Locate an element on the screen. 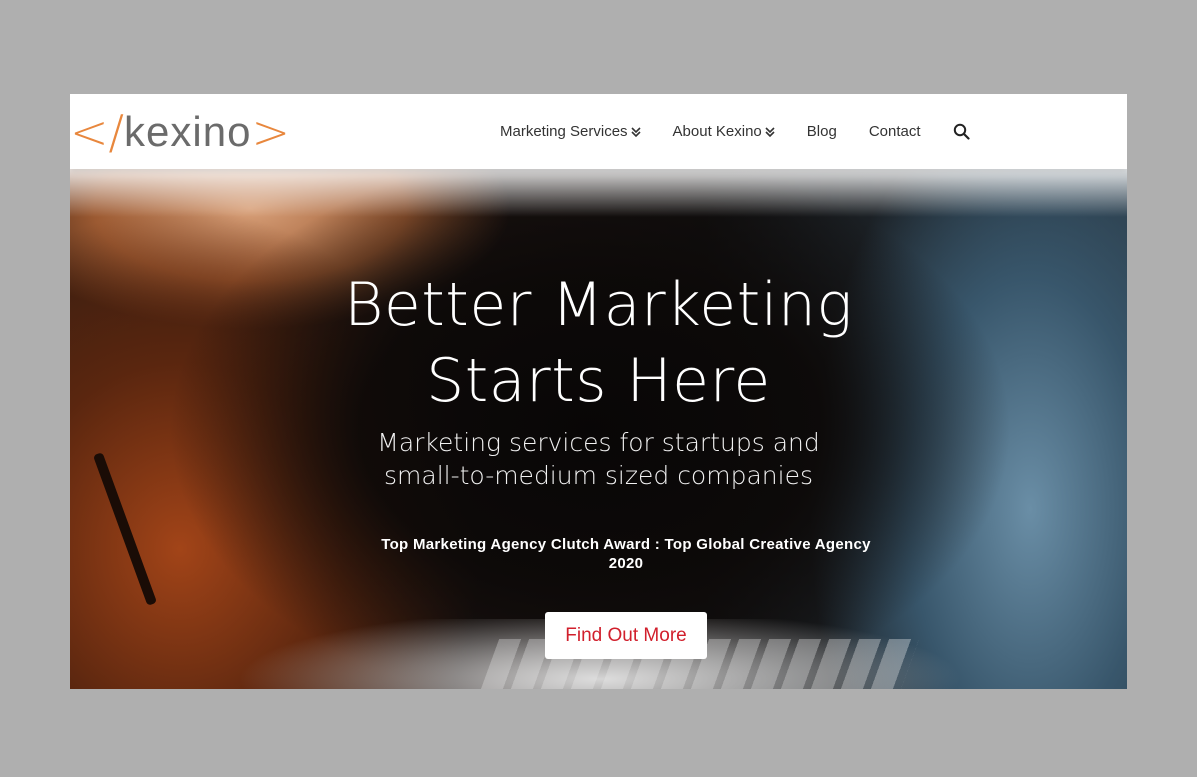  search-button is located at coordinates (961, 131).